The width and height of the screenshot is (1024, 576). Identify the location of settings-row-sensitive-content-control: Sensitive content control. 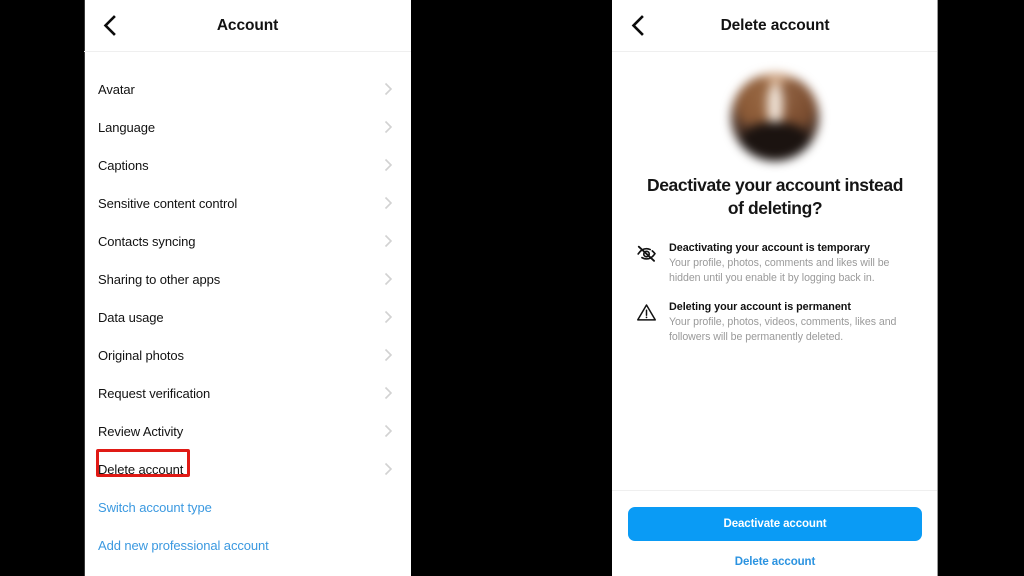
(247, 203).